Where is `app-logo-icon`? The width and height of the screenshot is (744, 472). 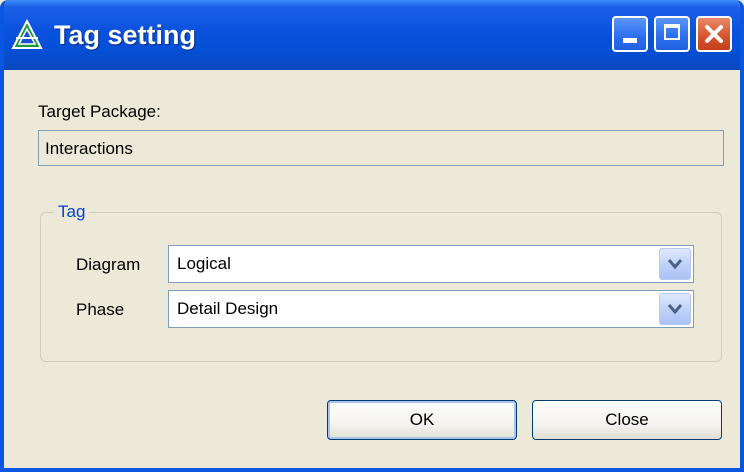
app-logo-icon is located at coordinates (27, 33).